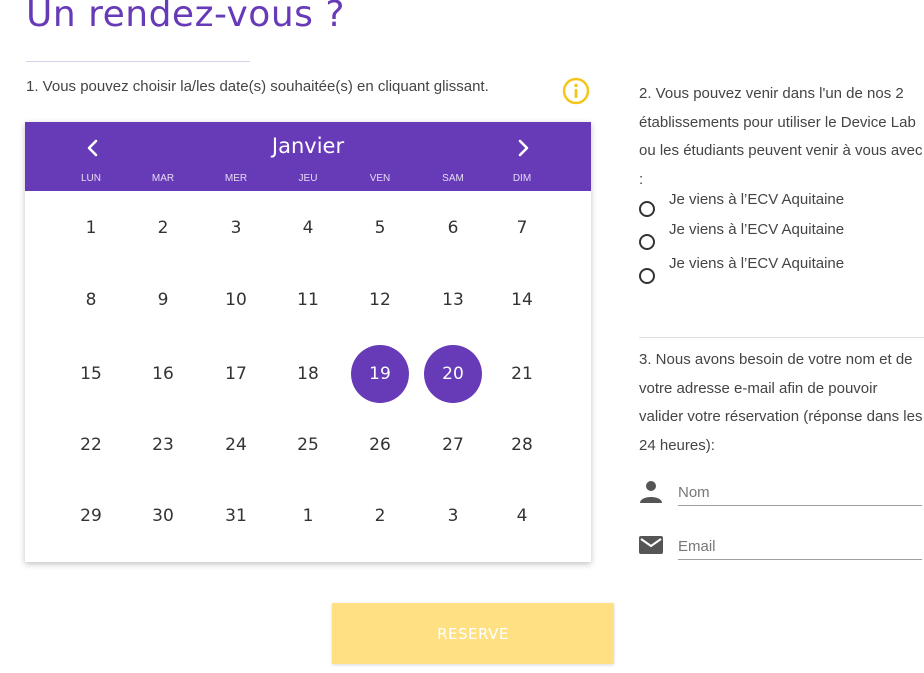  I want to click on weekday-label: MER, so click(236, 178).